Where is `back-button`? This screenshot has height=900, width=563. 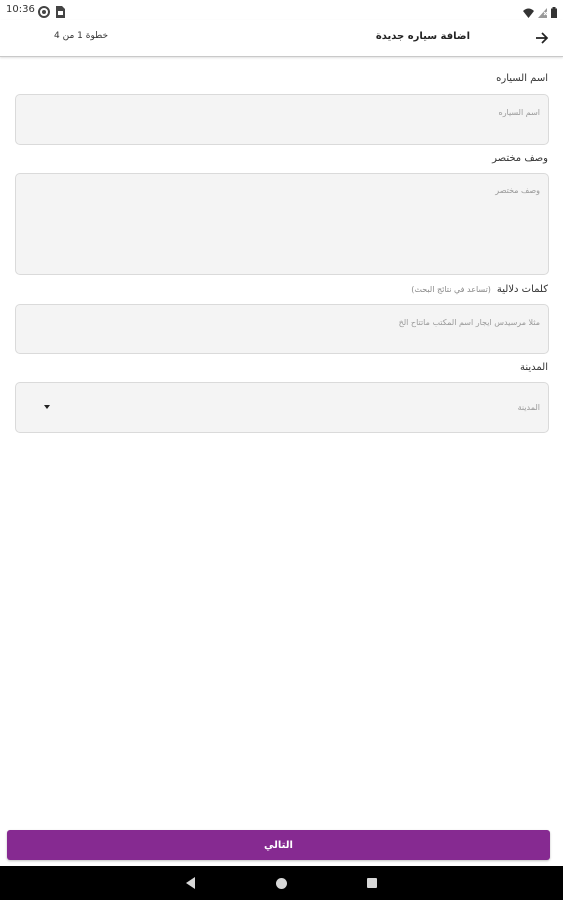
back-button is located at coordinates (542, 38).